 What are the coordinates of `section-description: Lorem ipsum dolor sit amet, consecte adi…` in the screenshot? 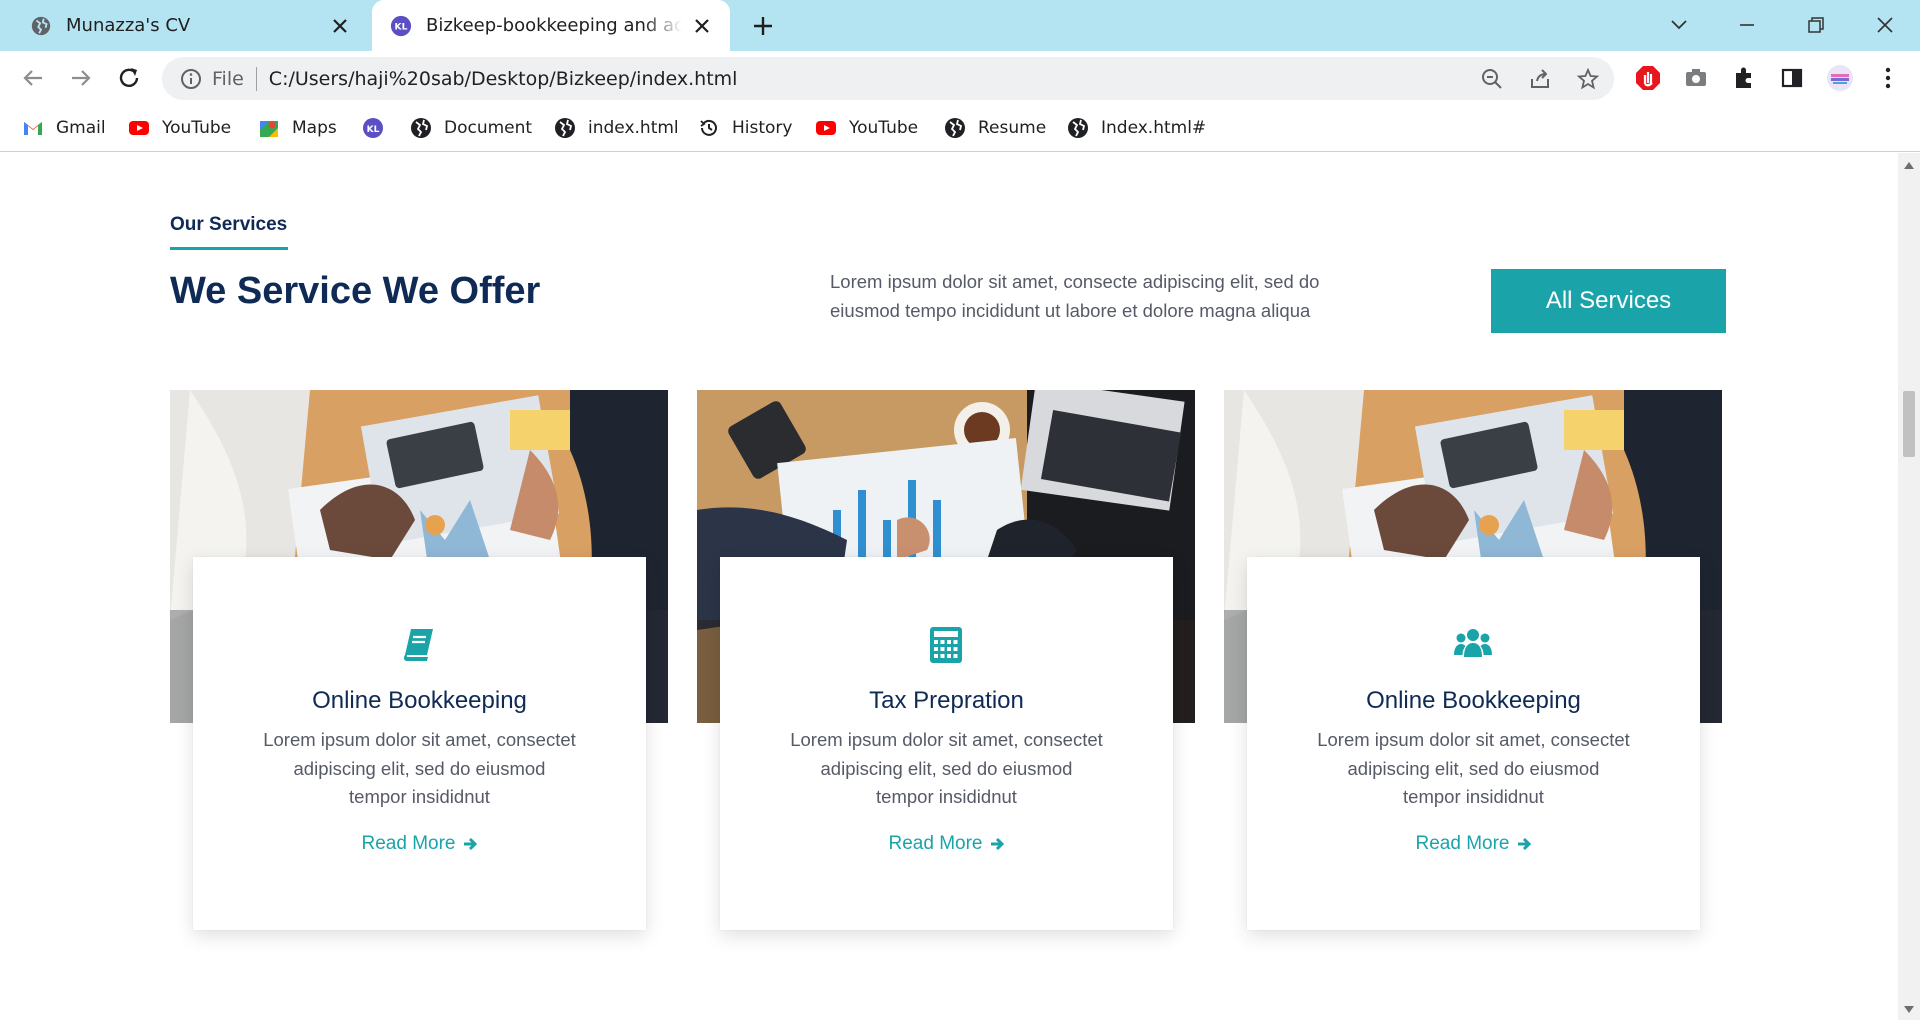 It's located at (1075, 296).